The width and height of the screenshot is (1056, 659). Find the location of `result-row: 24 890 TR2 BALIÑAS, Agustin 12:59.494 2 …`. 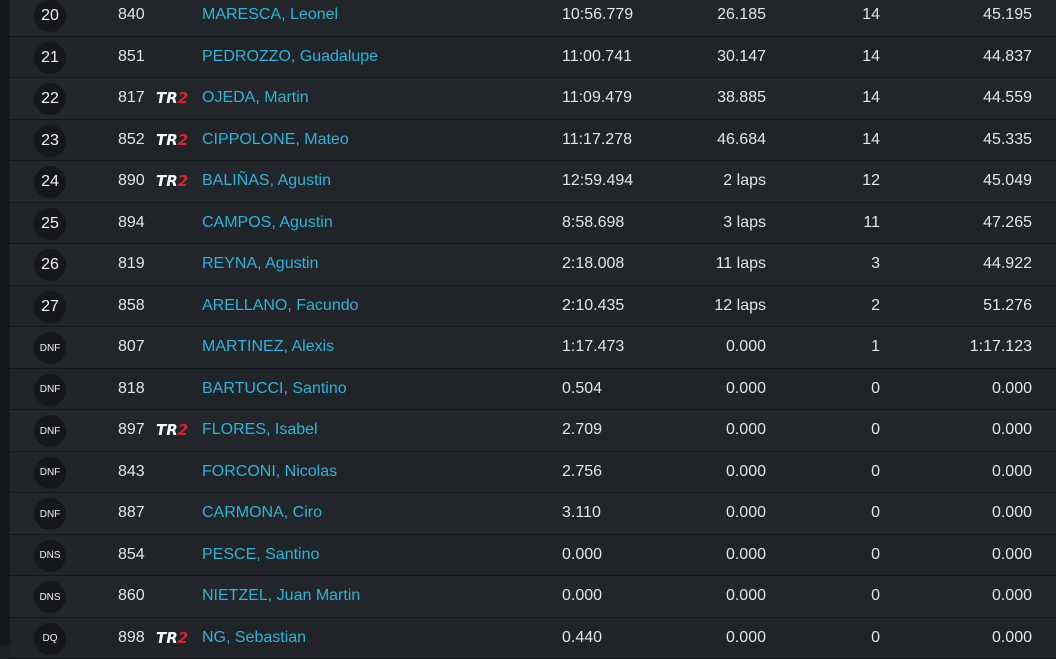

result-row: 24 890 TR2 BALIÑAS, Agustin 12:59.494 2 … is located at coordinates (533, 182).